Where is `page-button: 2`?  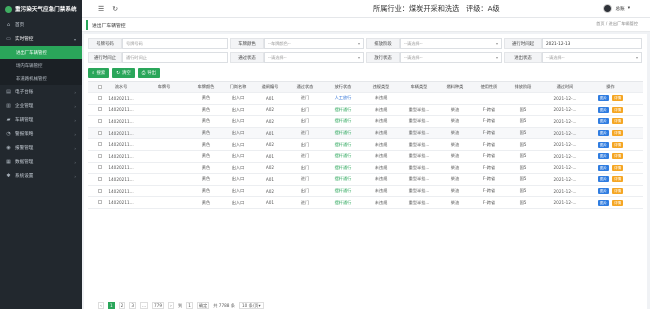
page-button: 2 is located at coordinates (122, 305).